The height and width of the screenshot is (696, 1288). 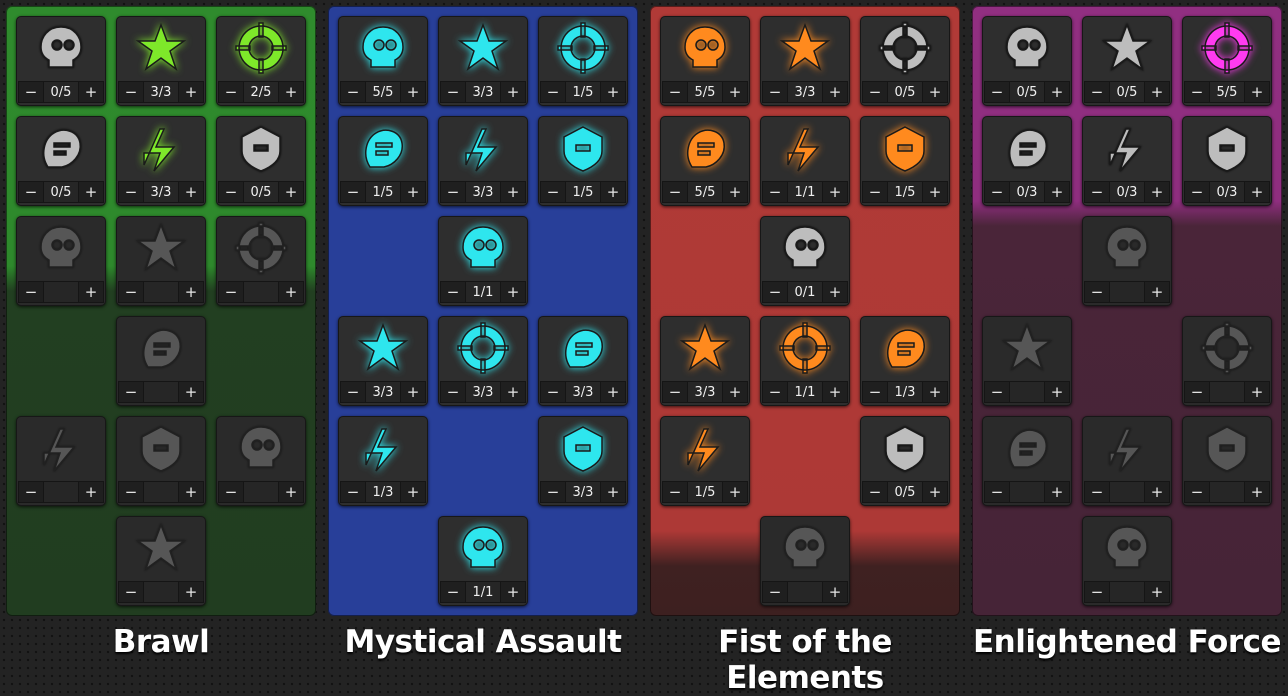 I want to click on skill-enlightened-force-fist-punch: −0/5 +, so click(x=1127, y=61).